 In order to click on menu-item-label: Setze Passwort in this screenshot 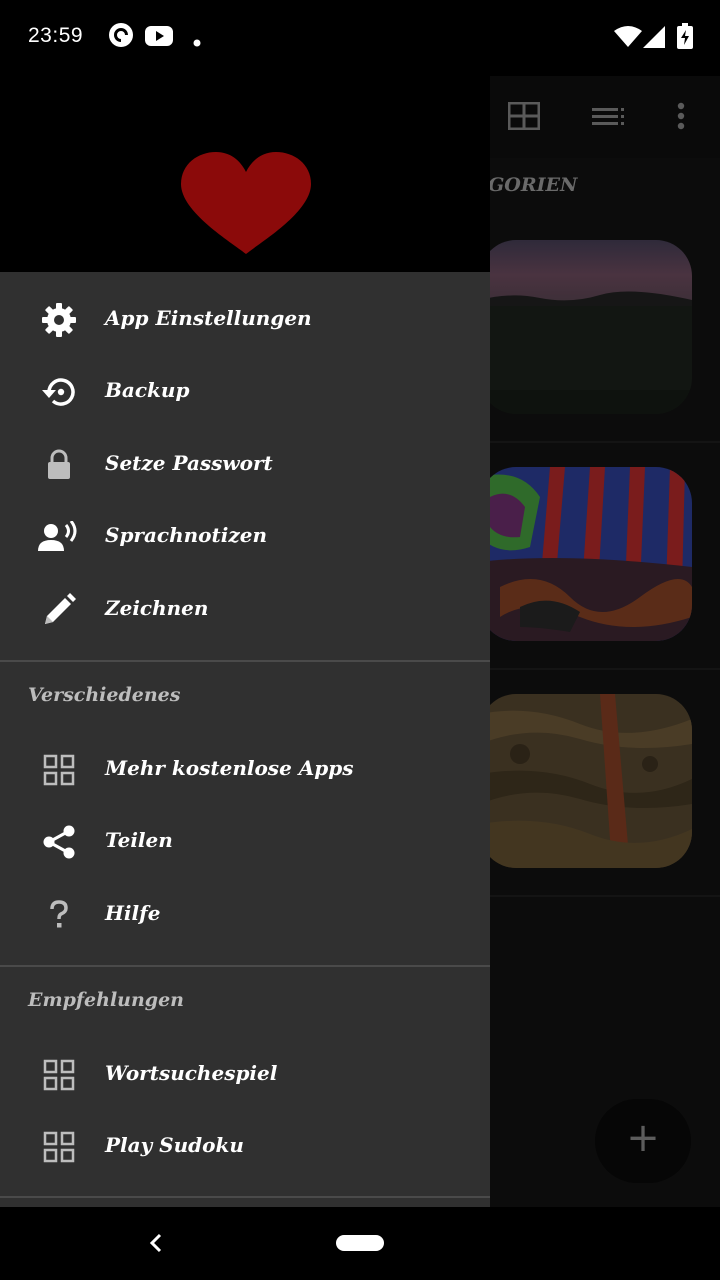, I will do `click(189, 463)`.